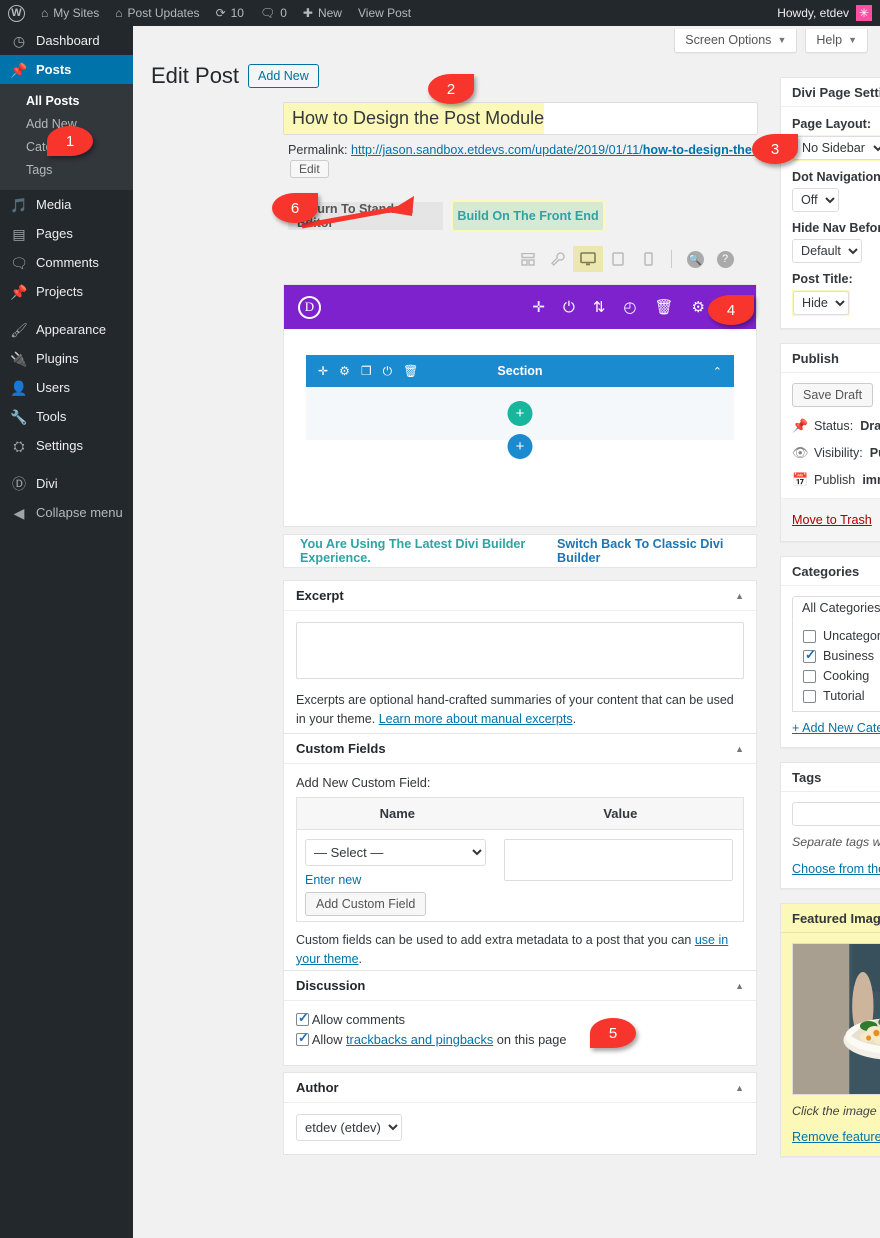 The width and height of the screenshot is (880, 1238). Describe the element at coordinates (520, 118) in the screenshot. I see `post-title-input: How to Design the Post Module` at that location.